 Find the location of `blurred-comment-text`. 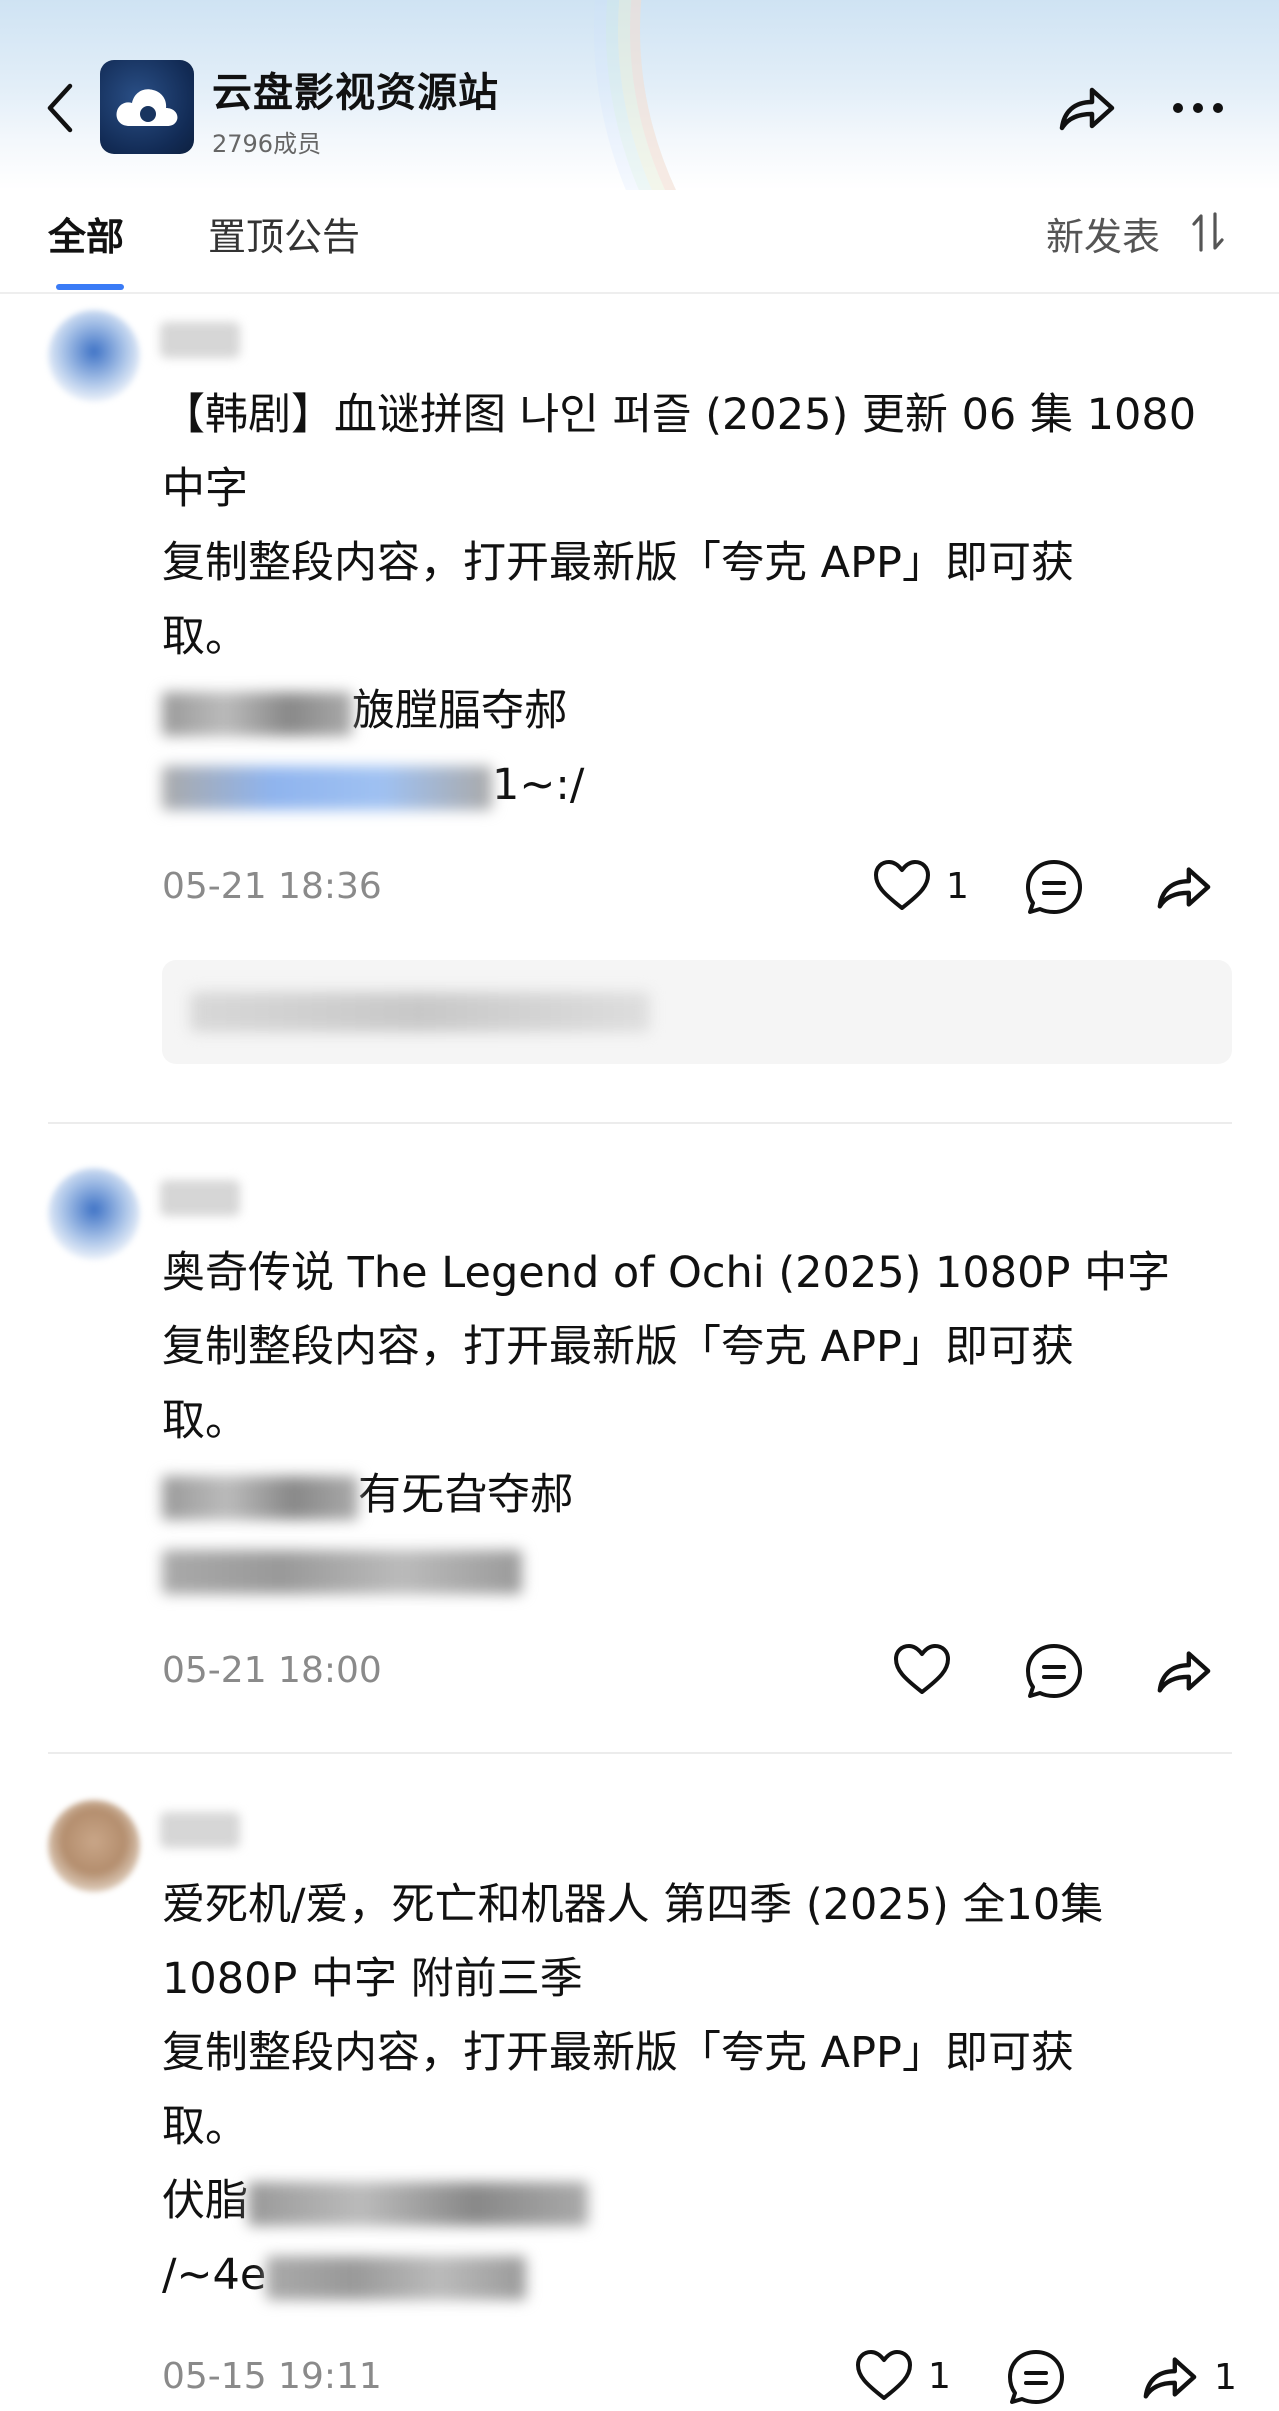

blurred-comment-text is located at coordinates (420, 1012).